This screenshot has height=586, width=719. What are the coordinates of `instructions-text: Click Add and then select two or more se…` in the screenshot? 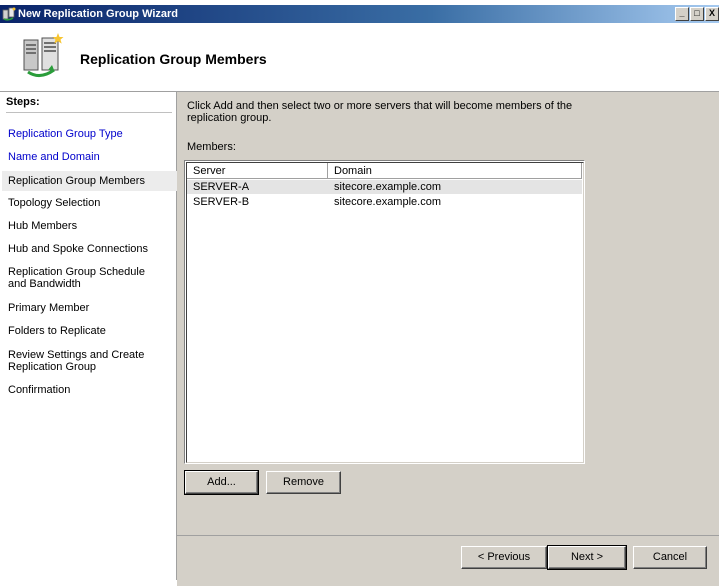 It's located at (380, 112).